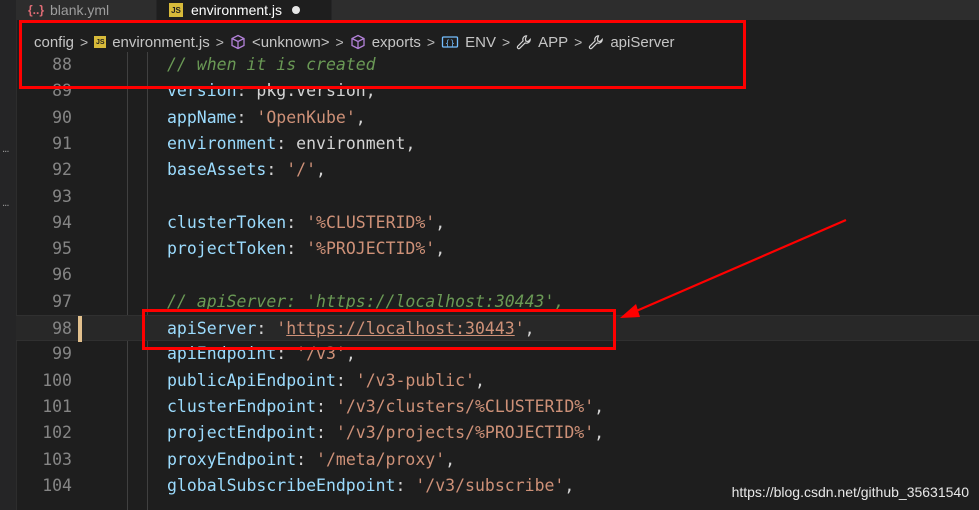 The height and width of the screenshot is (510, 979). I want to click on code-string: '%CLUSTERID%', so click(371, 222).